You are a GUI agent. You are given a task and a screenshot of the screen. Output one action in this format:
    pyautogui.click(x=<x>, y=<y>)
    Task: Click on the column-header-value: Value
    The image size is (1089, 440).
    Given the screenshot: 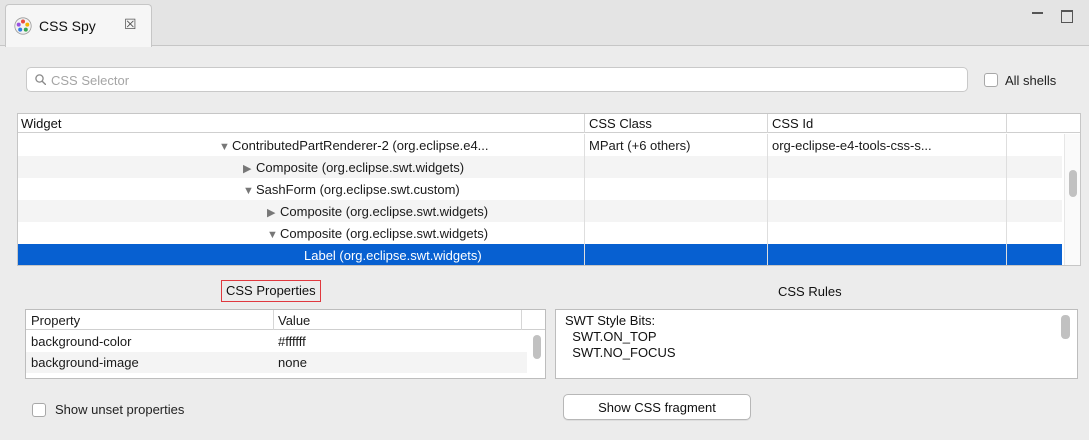 What is the action you would take?
    pyautogui.click(x=294, y=320)
    